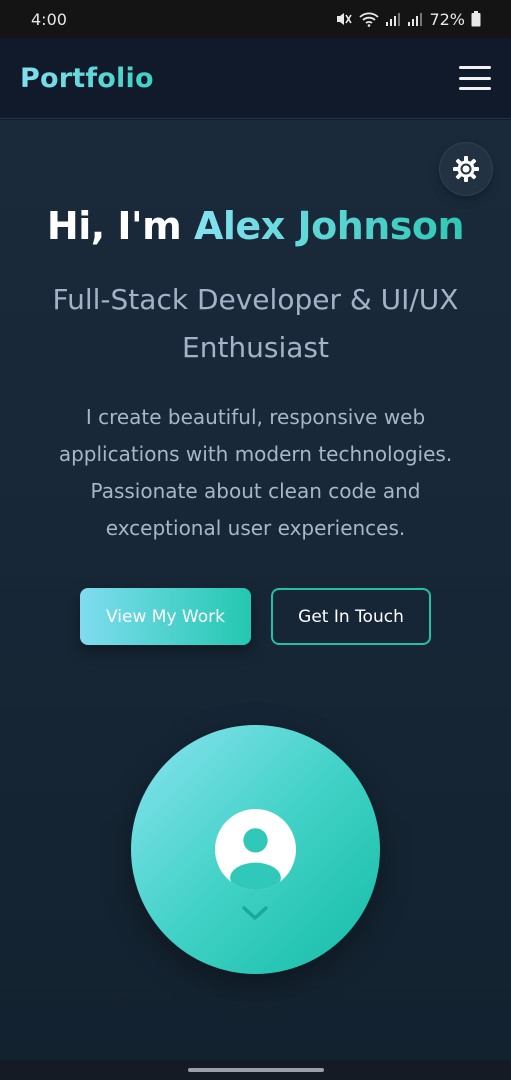  I want to click on hero-name: Alex Johnson, so click(329, 226).